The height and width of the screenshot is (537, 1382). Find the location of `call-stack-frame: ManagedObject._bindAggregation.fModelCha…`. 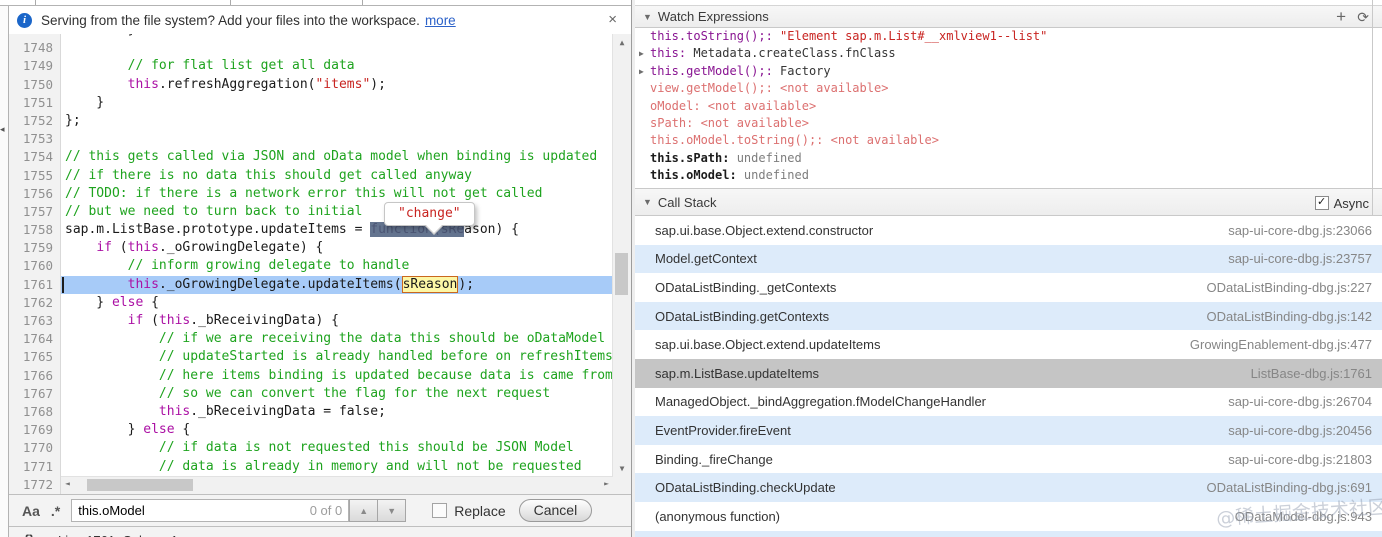

call-stack-frame: ManagedObject._bindAggregation.fModelCha… is located at coordinates (1008, 402).